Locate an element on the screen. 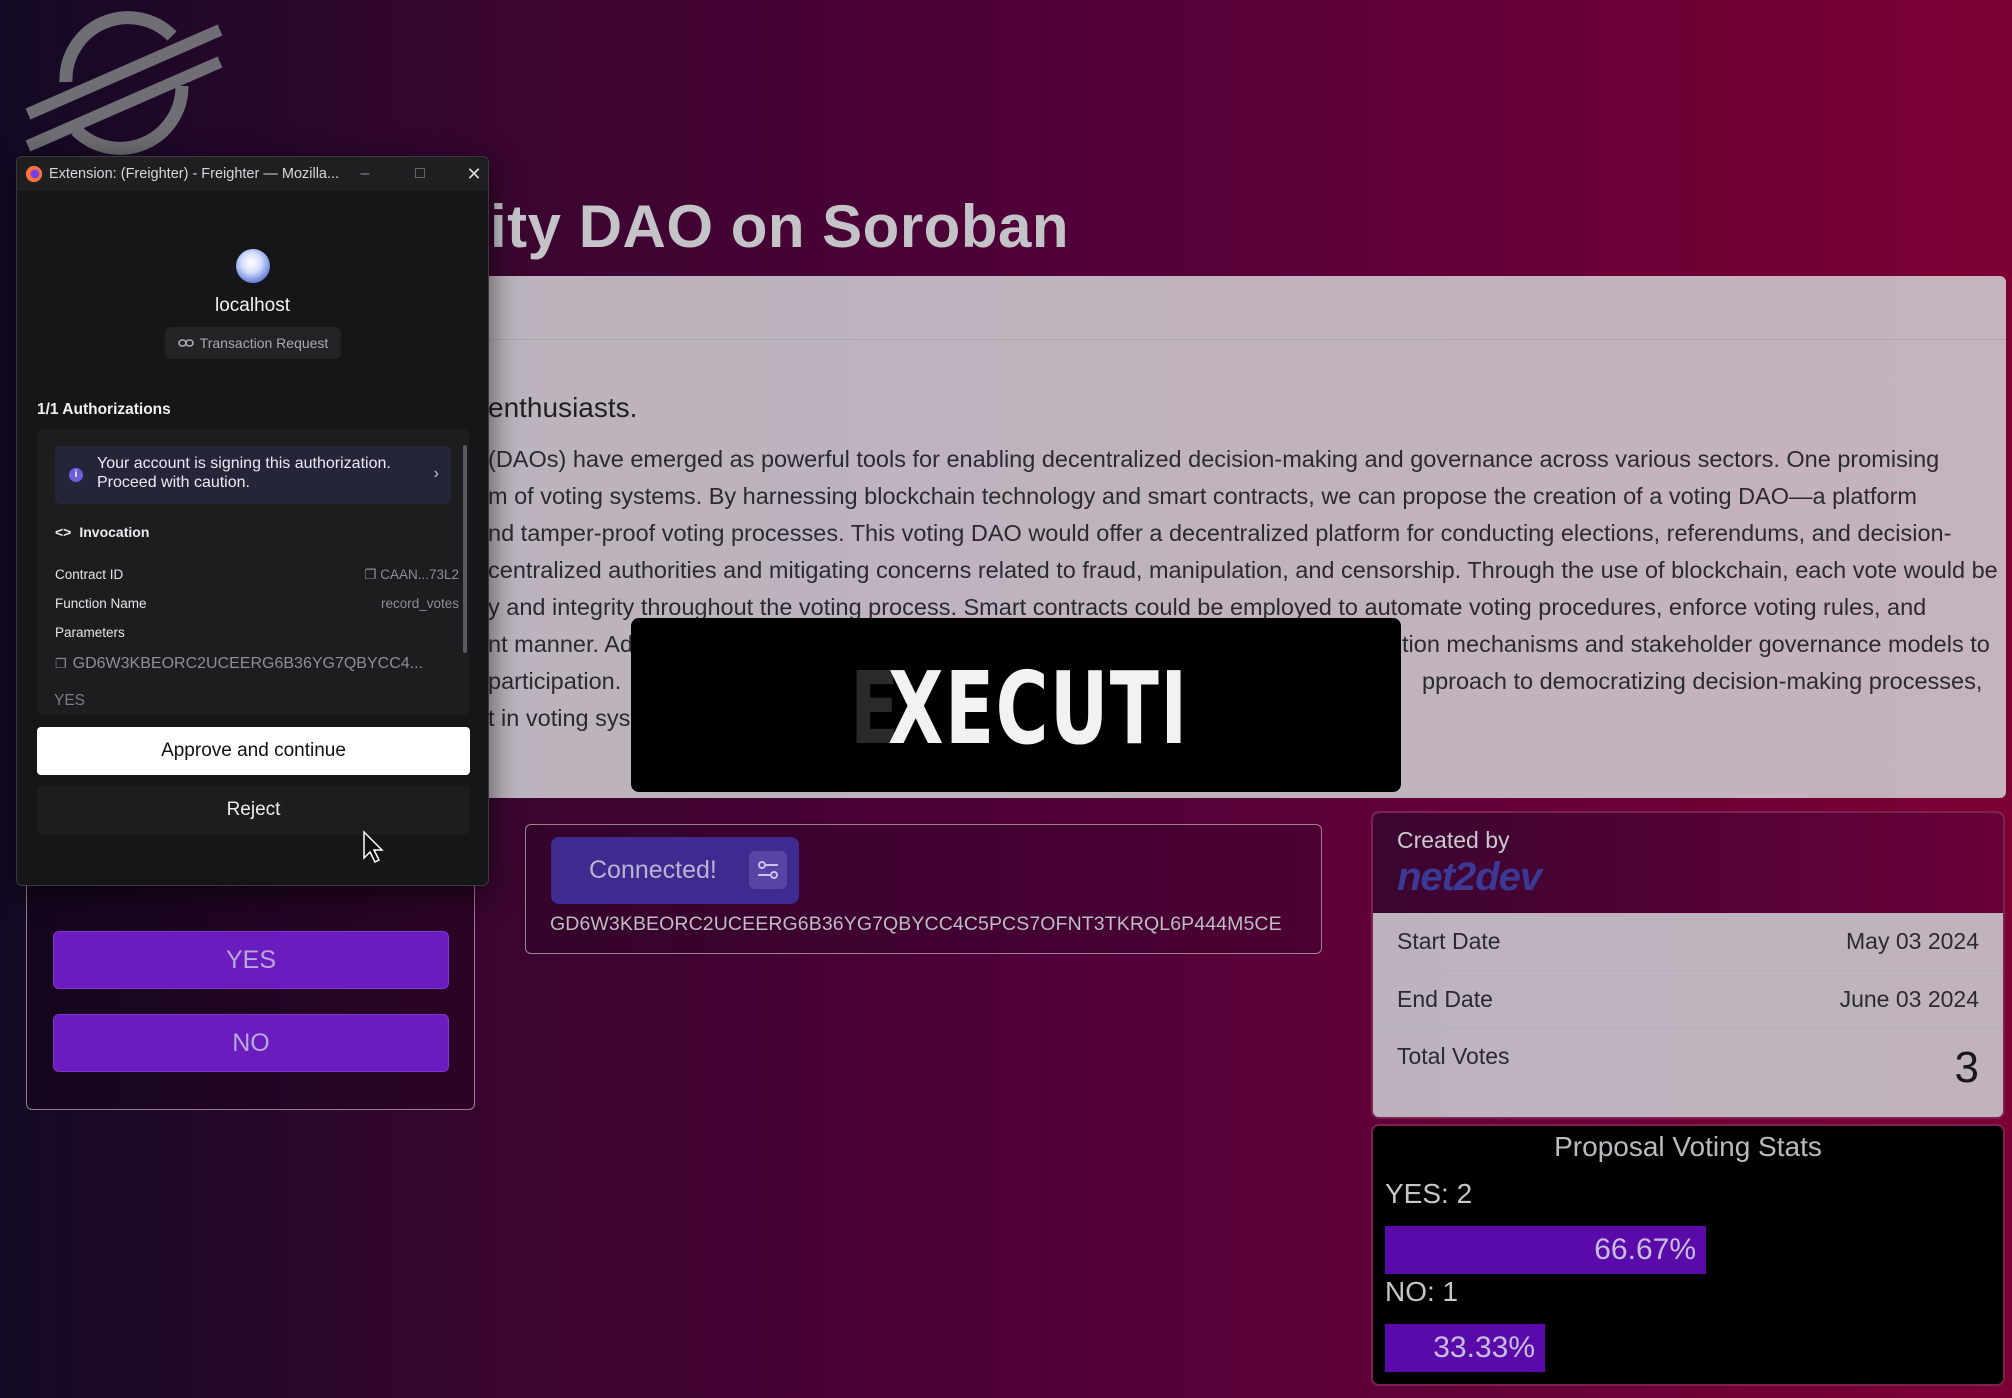 The width and height of the screenshot is (2012, 1398). no-count-label: NO: 1 is located at coordinates (1422, 1291).